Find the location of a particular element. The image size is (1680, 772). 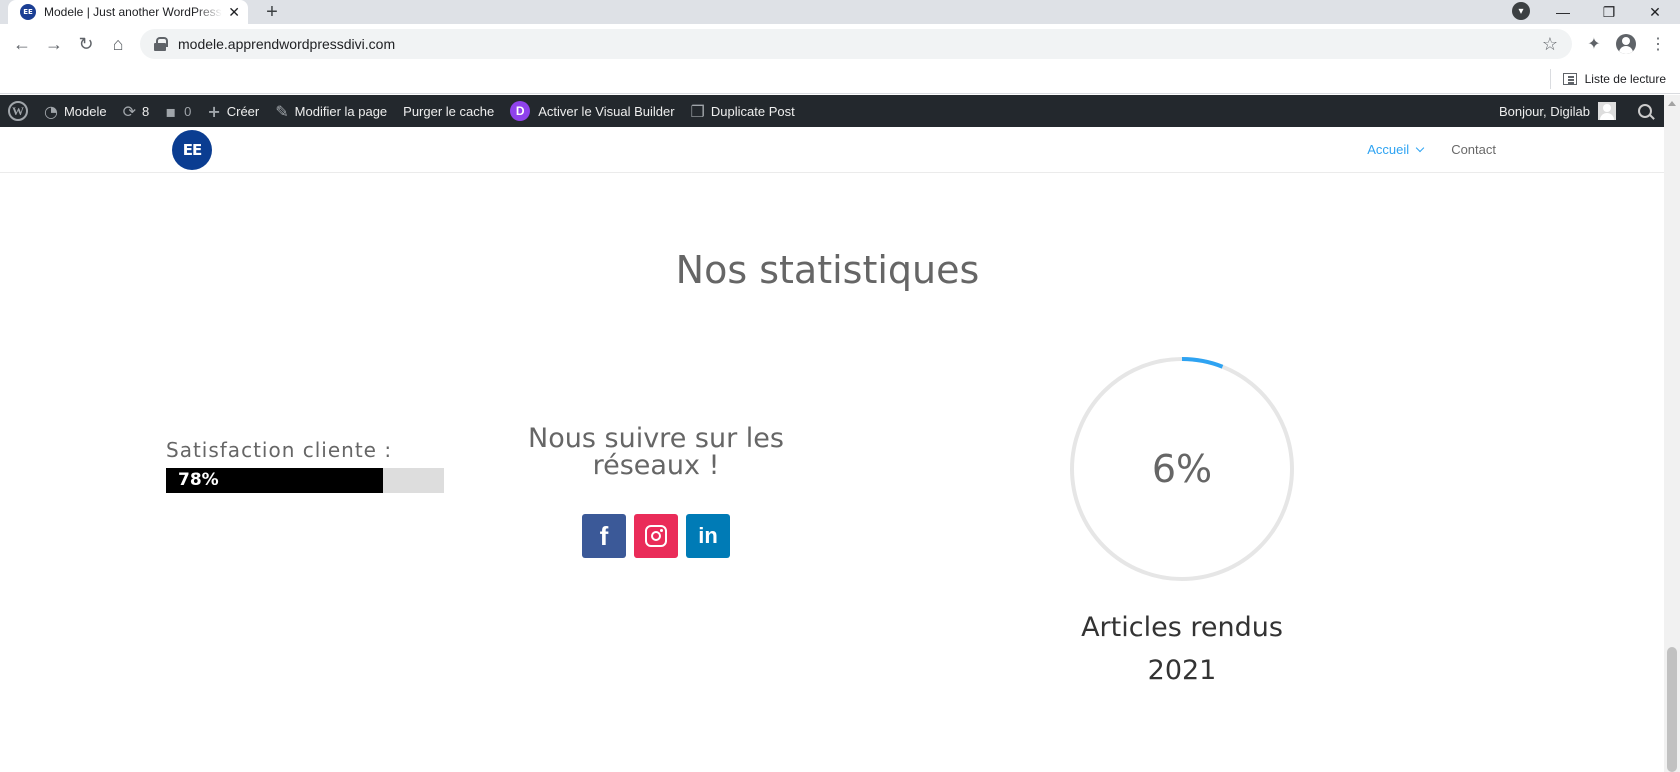

circle-counter-title: Articles rendus 2021 is located at coordinates (1182, 649).